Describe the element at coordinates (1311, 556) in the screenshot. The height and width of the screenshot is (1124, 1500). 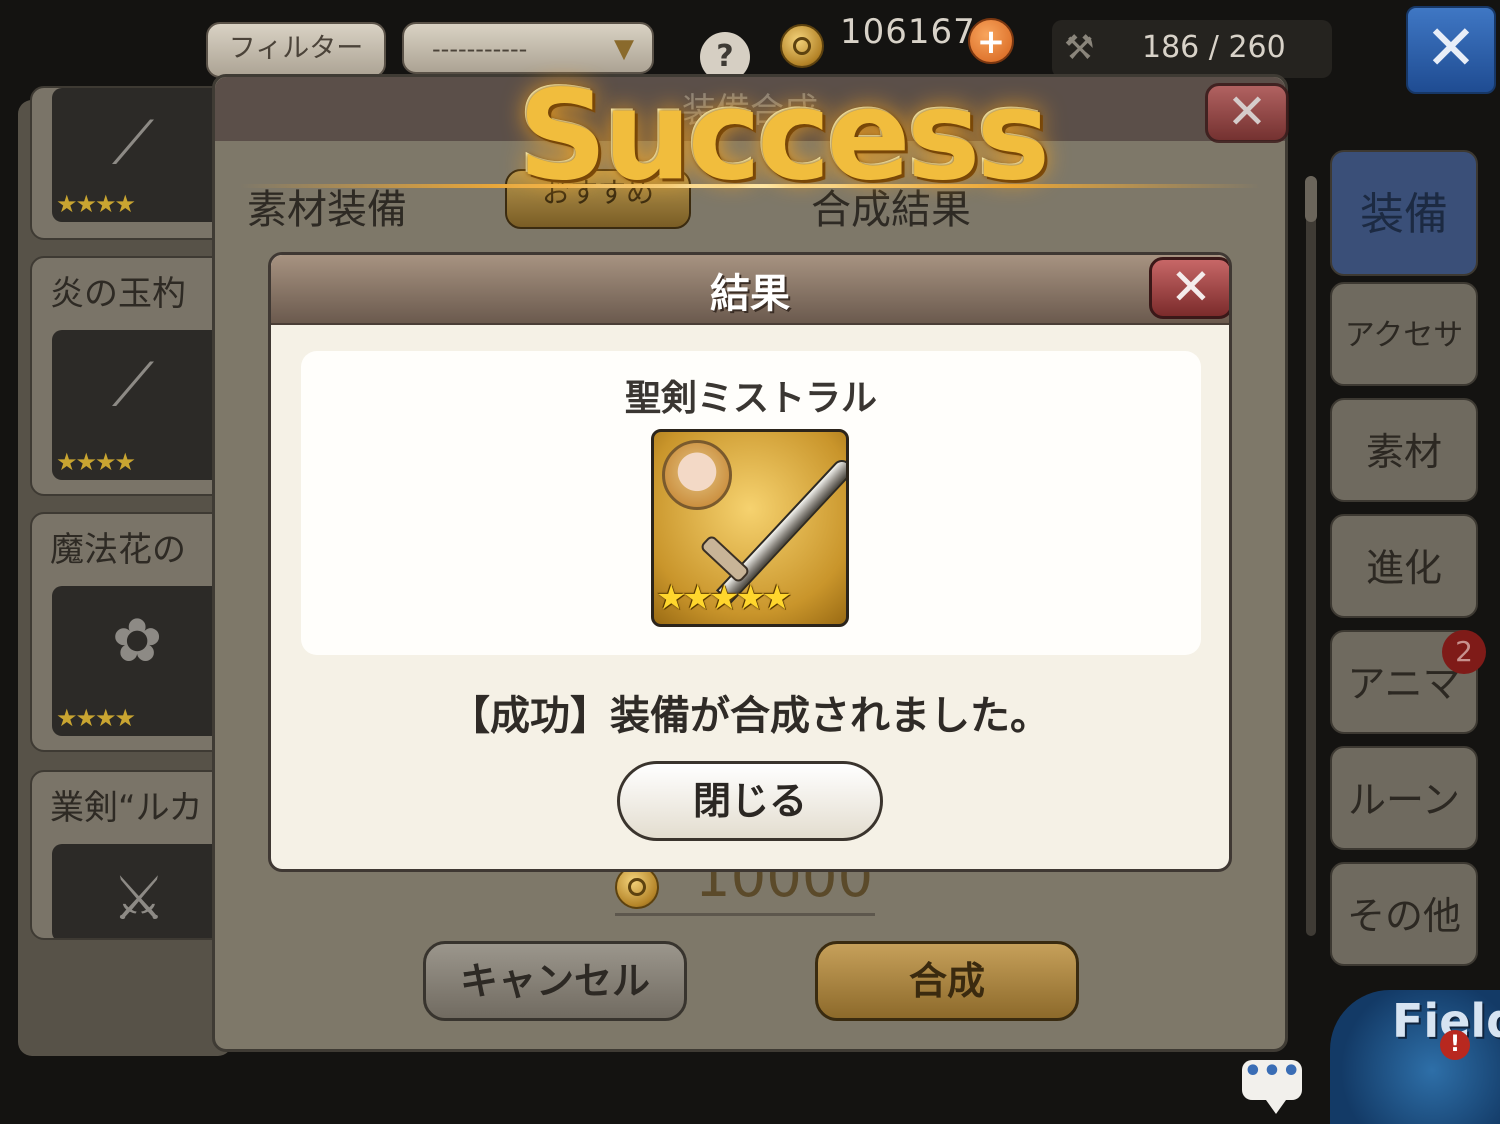
I see `scrollbar` at that location.